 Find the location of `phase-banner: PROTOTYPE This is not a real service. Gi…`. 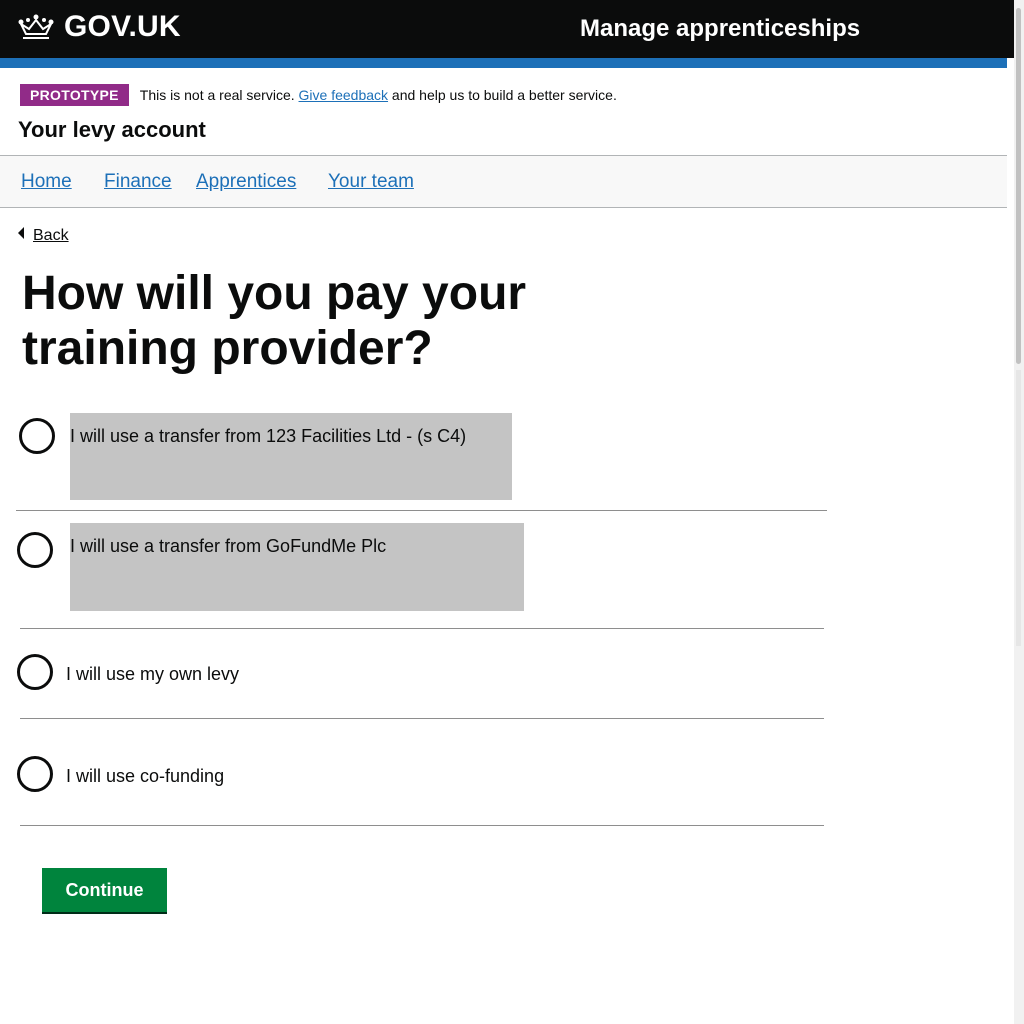

phase-banner: PROTOTYPE This is not a real service. Gi… is located at coordinates (318, 95).